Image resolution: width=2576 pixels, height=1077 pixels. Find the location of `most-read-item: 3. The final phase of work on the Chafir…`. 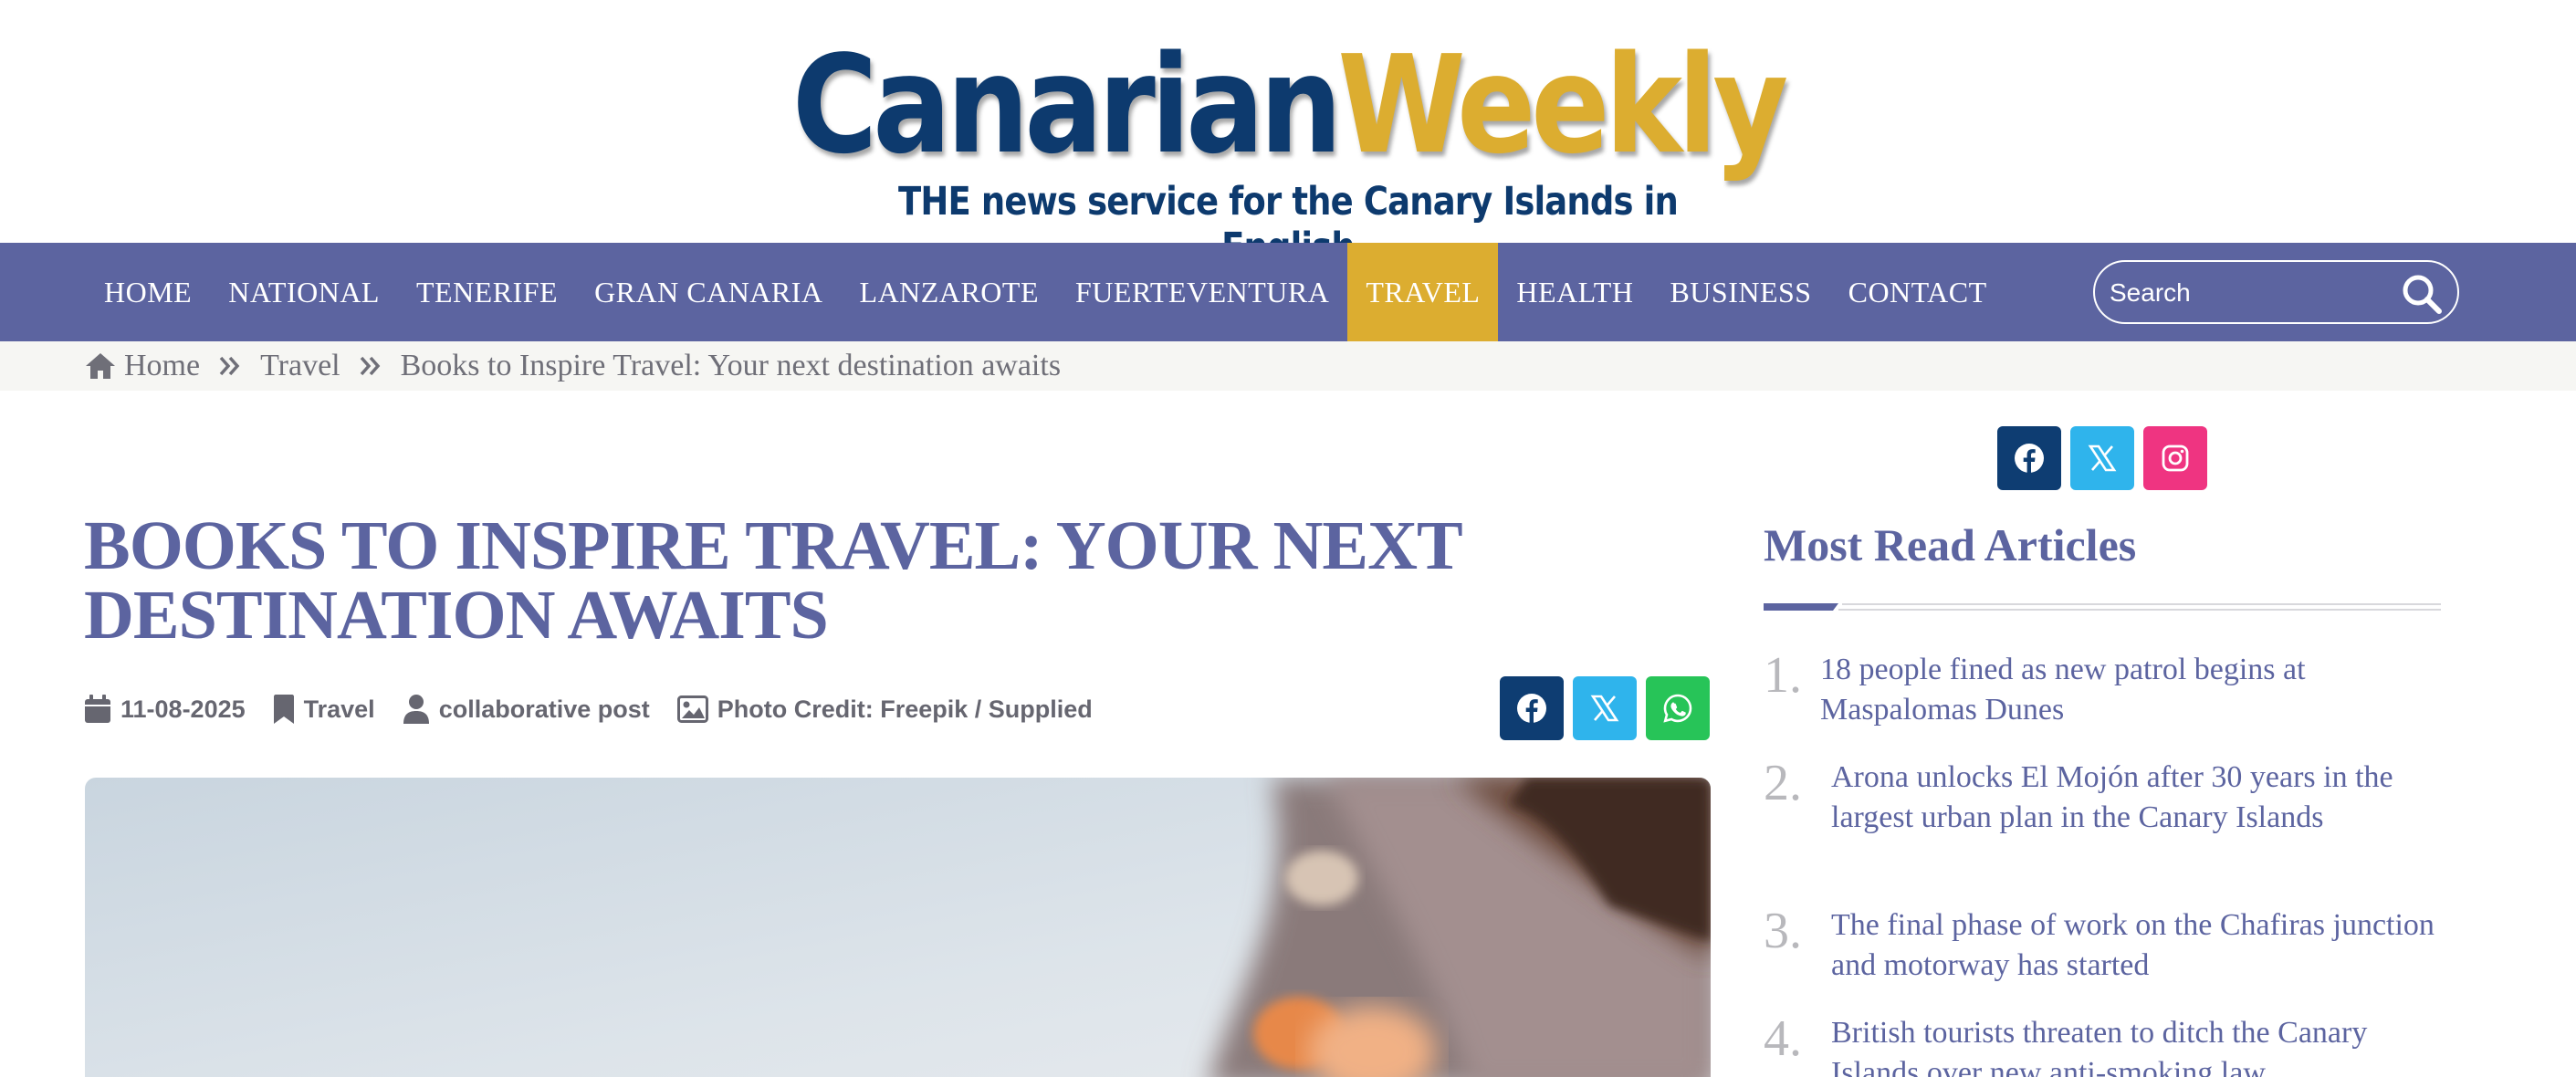

most-read-item: 3. The final phase of work on the Chafir… is located at coordinates (2110, 946).